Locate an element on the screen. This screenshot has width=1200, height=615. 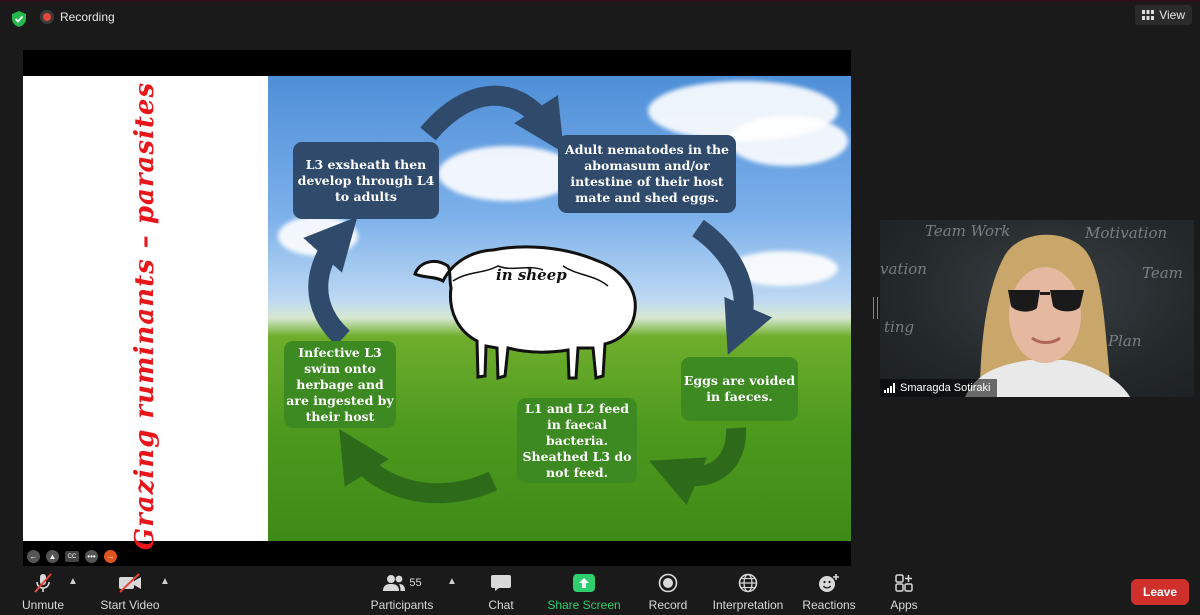
share-screen-label: Share Screen is located at coordinates (584, 605).